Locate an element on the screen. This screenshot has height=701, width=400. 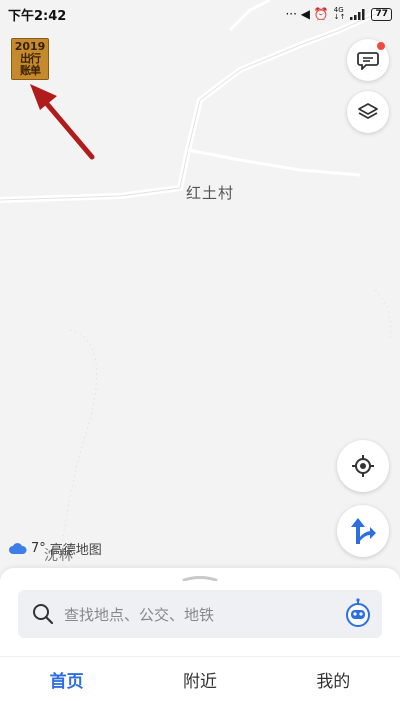
tab-home: 首页 is located at coordinates (66, 679).